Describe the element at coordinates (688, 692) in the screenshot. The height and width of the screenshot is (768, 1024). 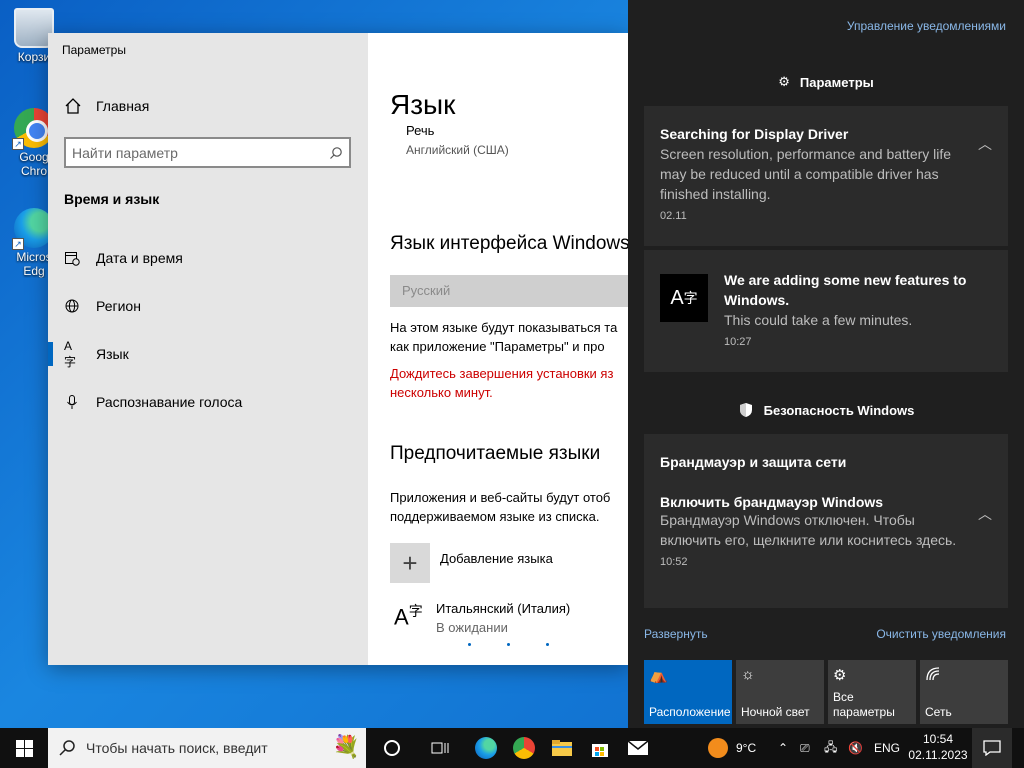
I see `quick-action-location: ⛺ Расположение` at that location.